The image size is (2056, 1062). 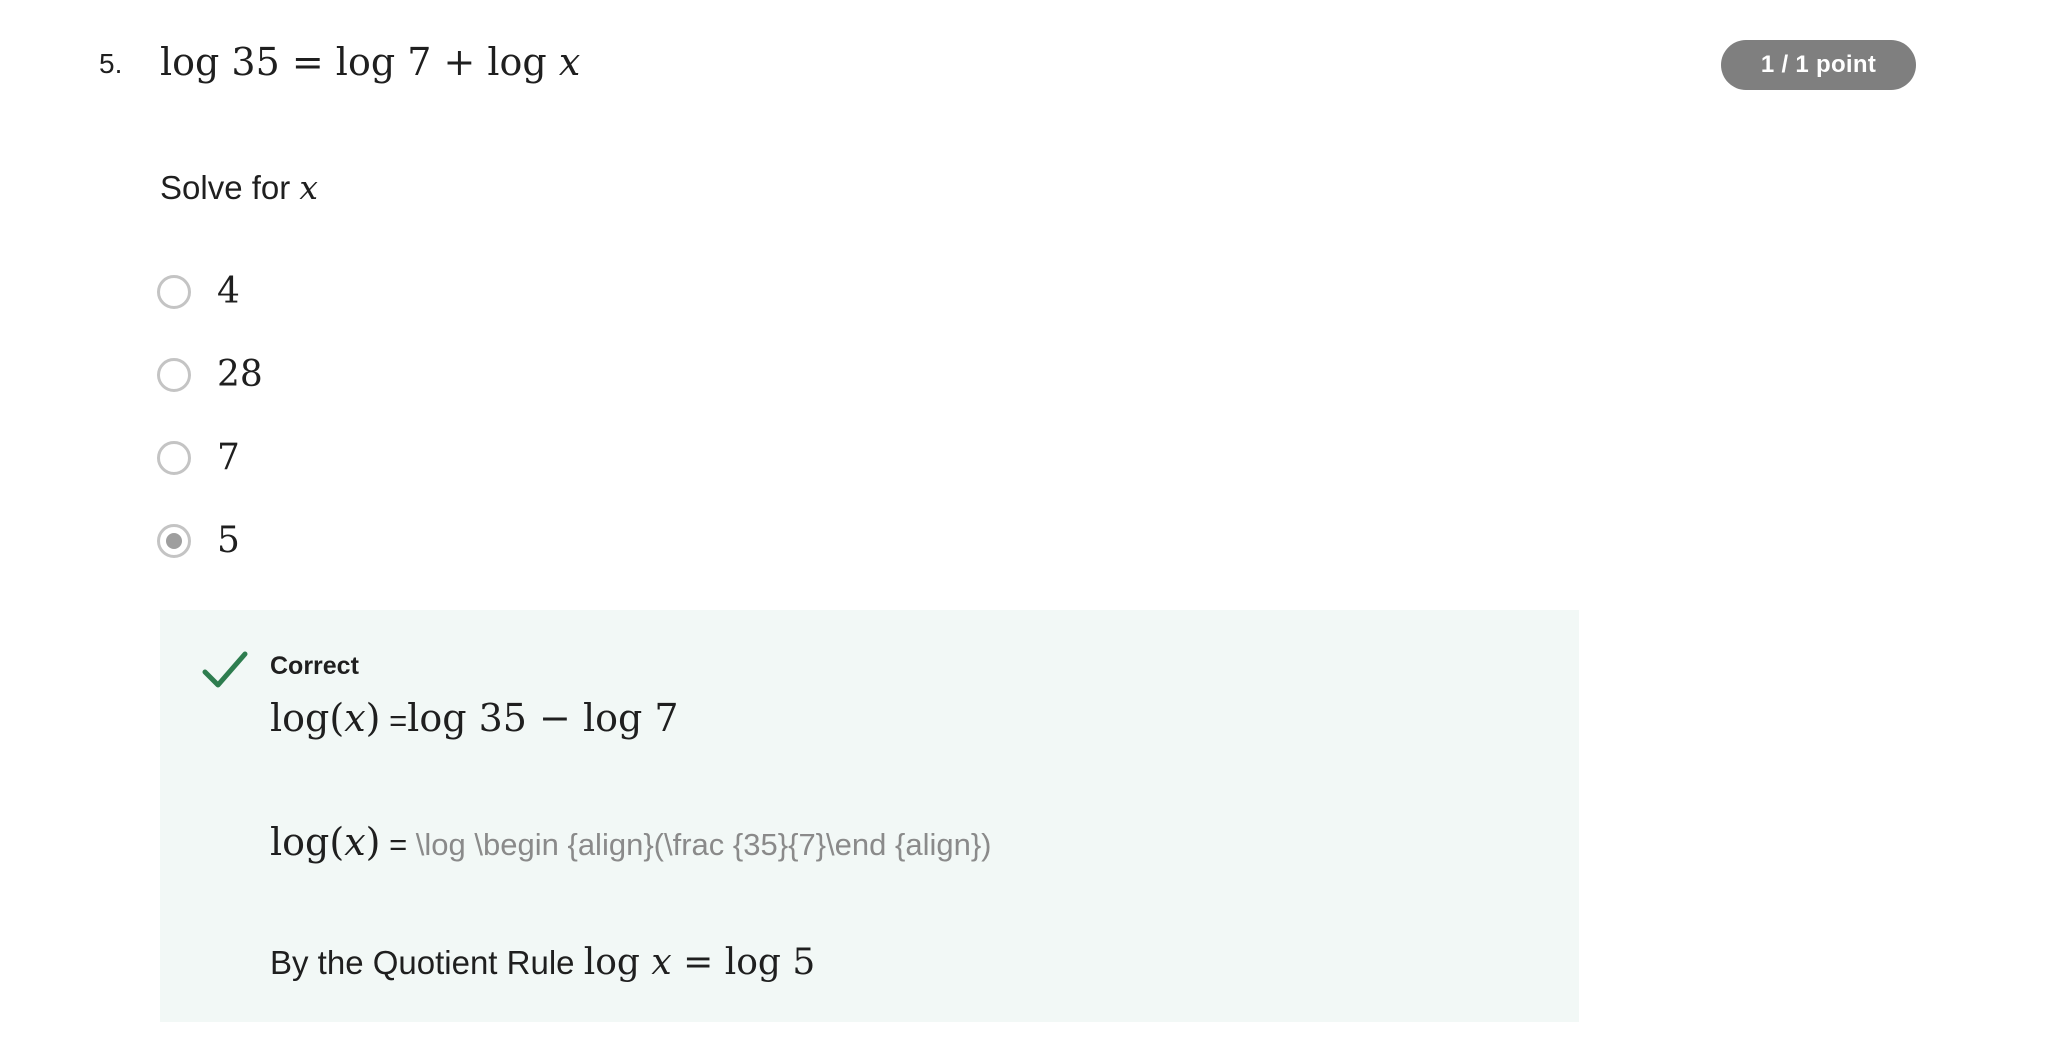 I want to click on option-label: 5, so click(x=228, y=540).